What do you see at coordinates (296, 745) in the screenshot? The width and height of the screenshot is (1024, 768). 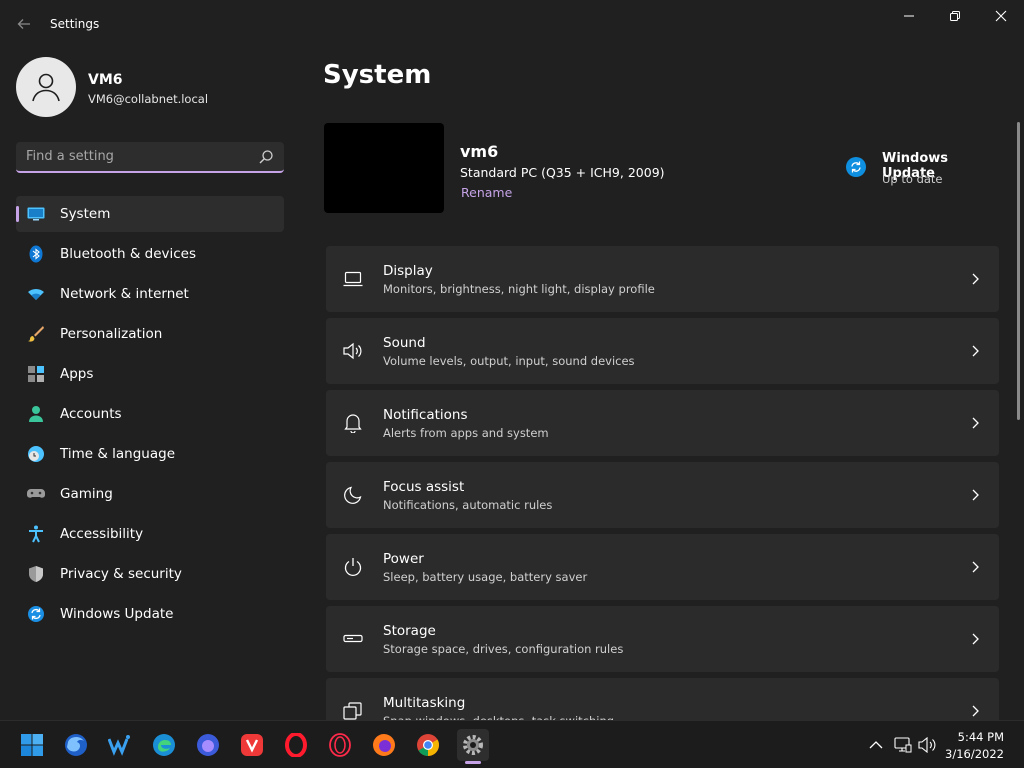 I see `taskbar-app-opera` at bounding box center [296, 745].